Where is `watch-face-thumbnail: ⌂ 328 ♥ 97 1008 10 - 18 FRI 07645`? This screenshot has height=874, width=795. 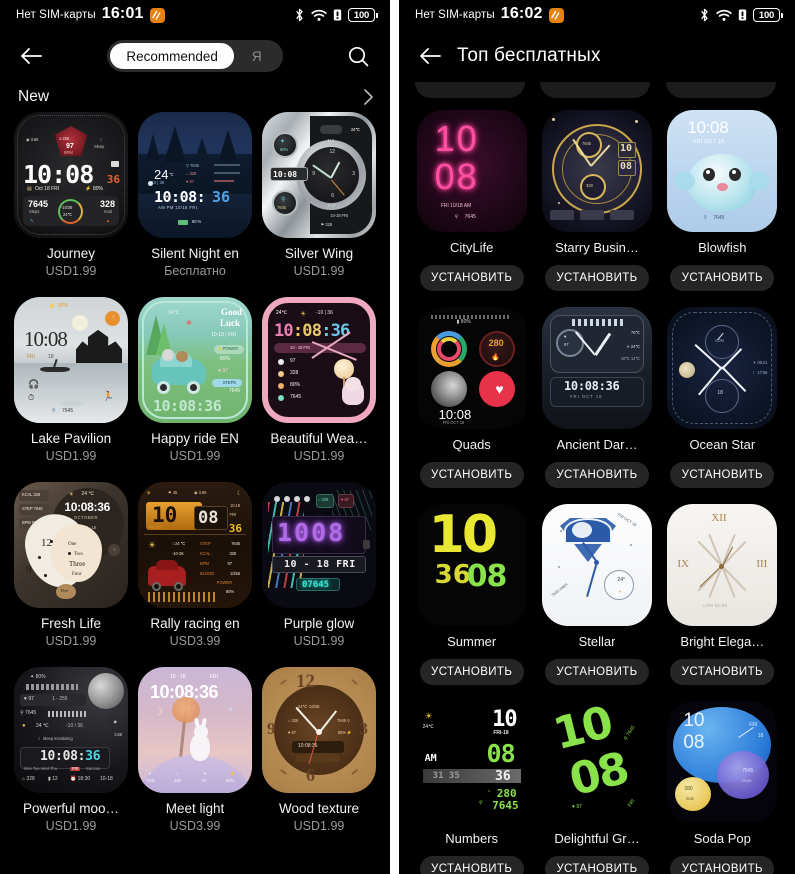 watch-face-thumbnail: ⌂ 328 ♥ 97 1008 10 - 18 FRI 07645 is located at coordinates (319, 545).